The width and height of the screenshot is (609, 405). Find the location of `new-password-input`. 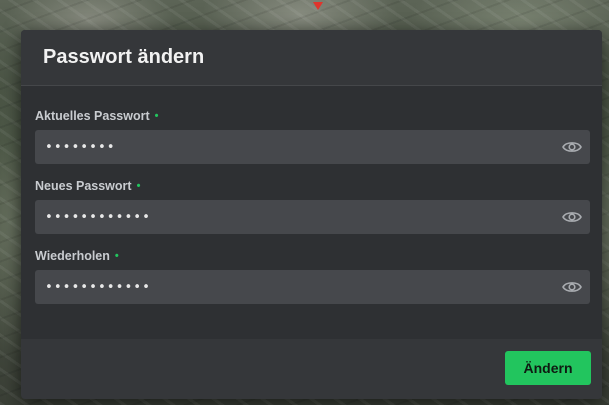

new-password-input is located at coordinates (312, 217).